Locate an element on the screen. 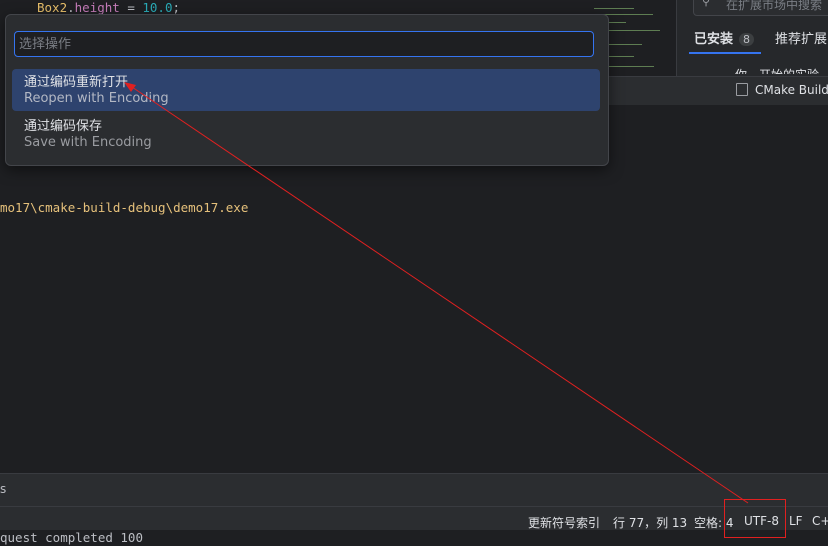 The height and width of the screenshot is (546, 828). tab-installed: 已安装 8 is located at coordinates (724, 37).